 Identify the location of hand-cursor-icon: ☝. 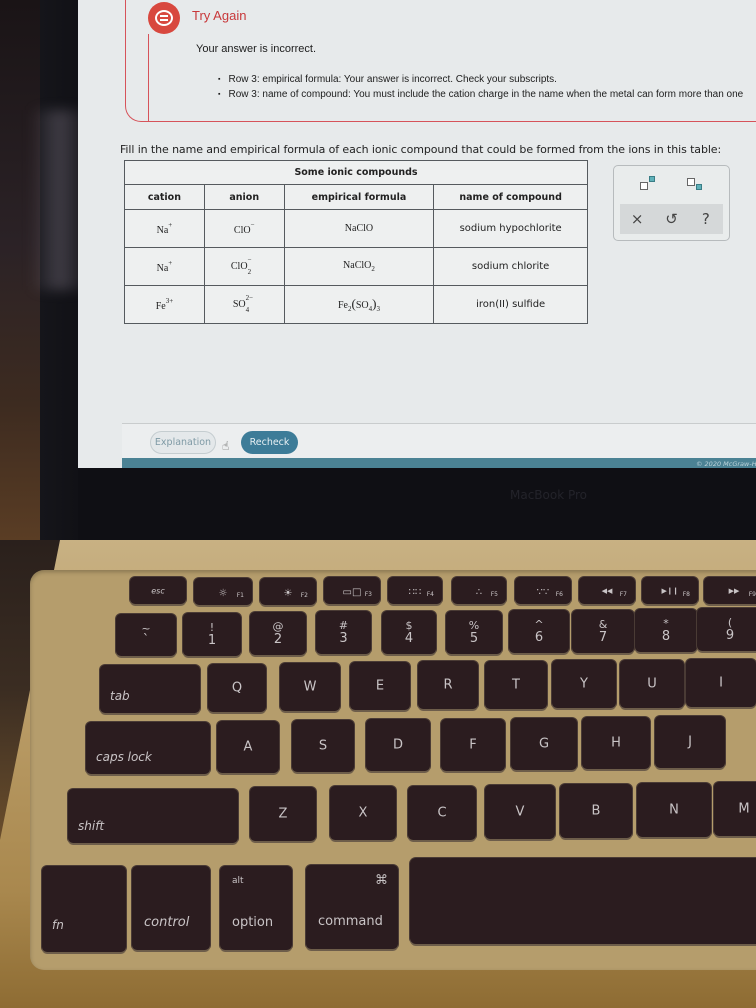
(226, 446).